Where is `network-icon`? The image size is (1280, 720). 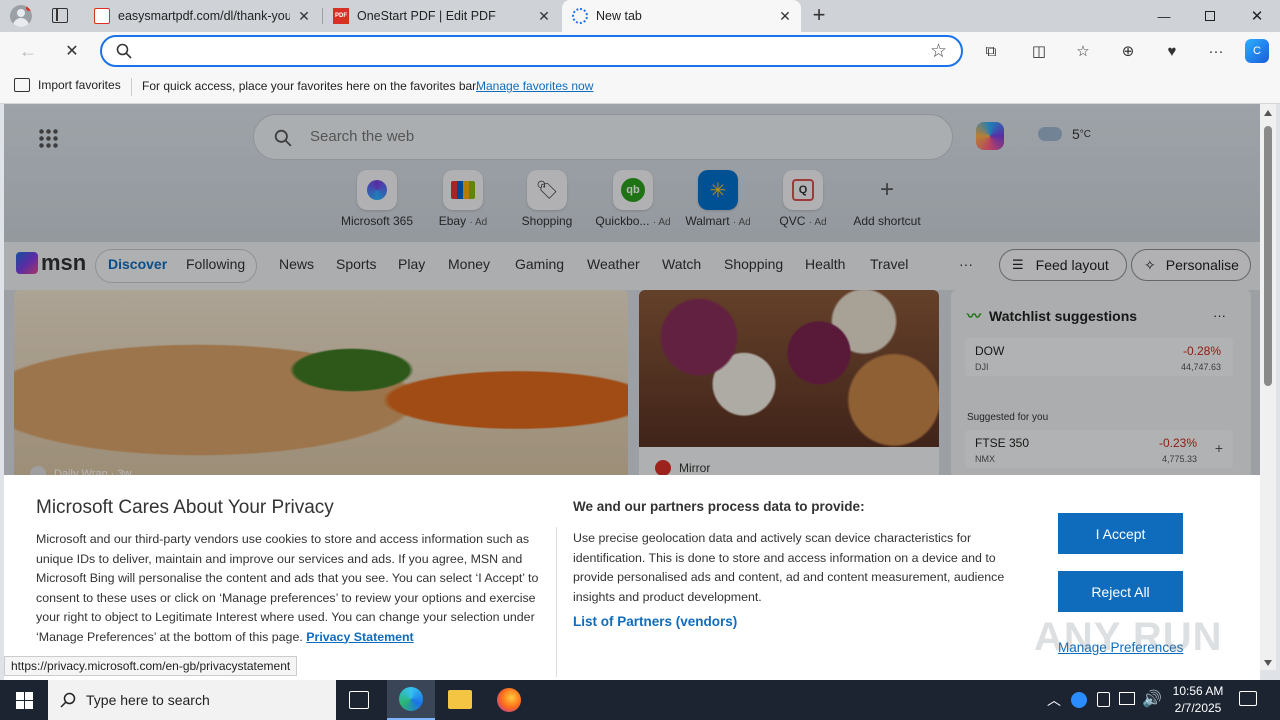 network-icon is located at coordinates (1127, 698).